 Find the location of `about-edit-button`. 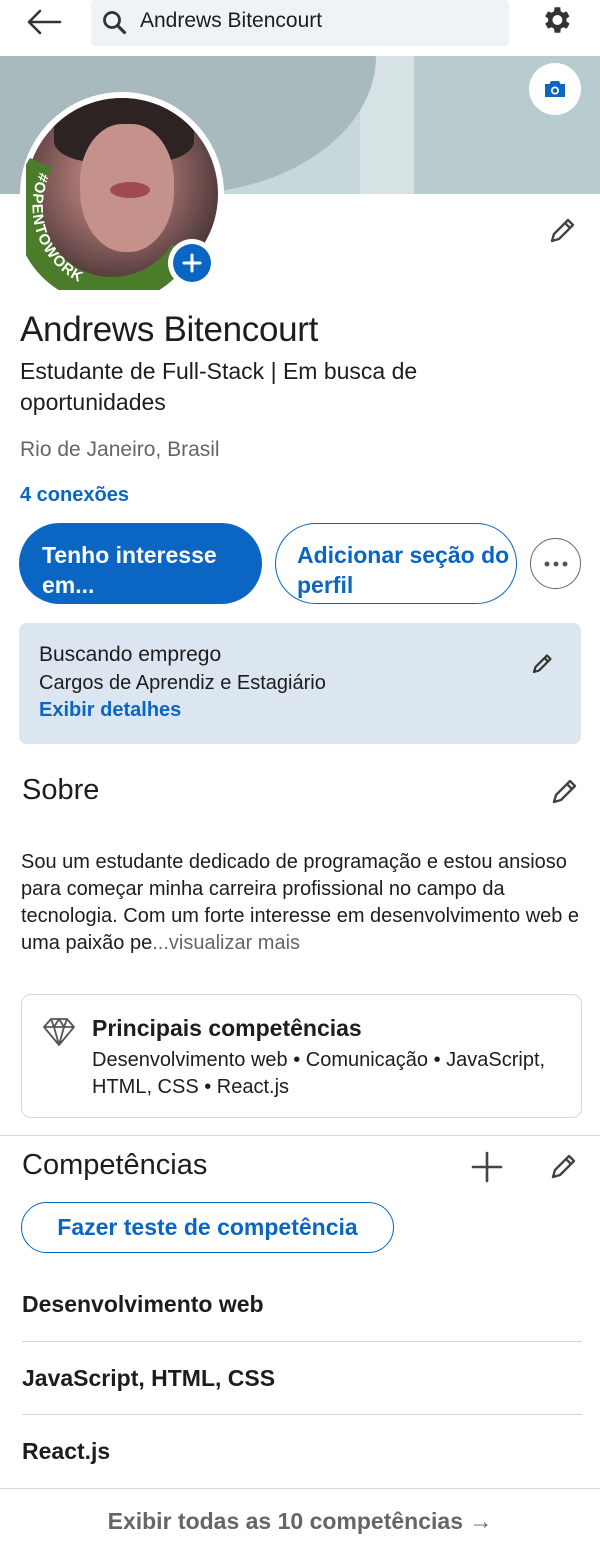

about-edit-button is located at coordinates (564, 792).